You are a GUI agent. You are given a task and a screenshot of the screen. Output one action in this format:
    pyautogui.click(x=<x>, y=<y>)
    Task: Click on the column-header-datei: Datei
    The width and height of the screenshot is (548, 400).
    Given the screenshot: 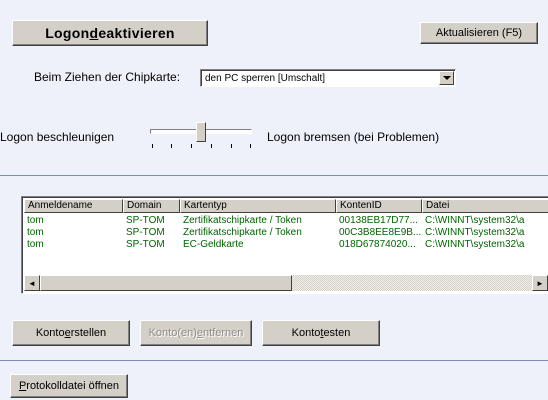 What is the action you would take?
    pyautogui.click(x=485, y=206)
    